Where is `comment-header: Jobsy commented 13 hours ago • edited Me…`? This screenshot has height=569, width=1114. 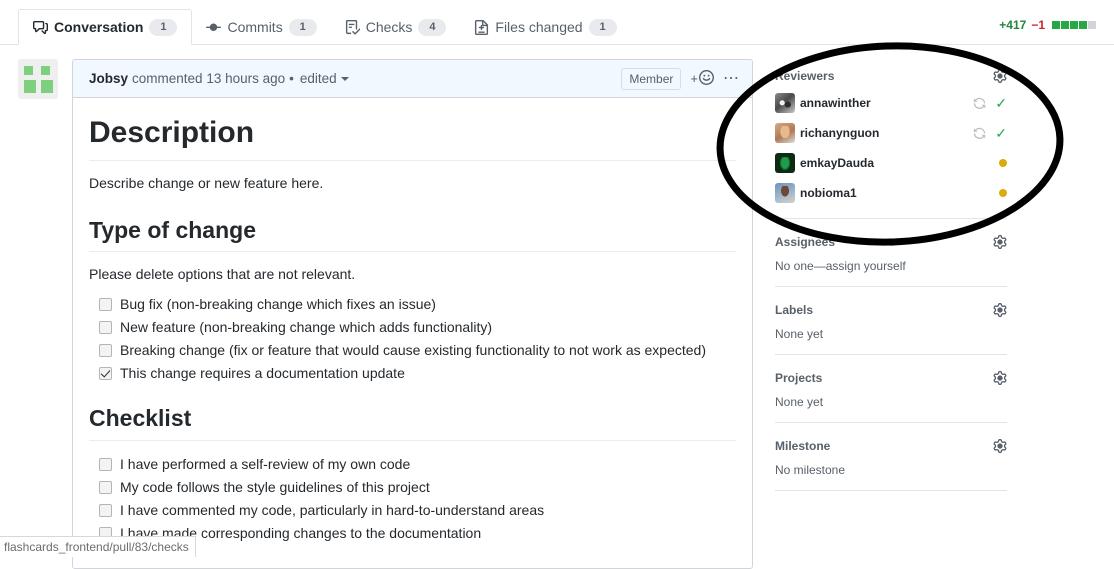
comment-header: Jobsy commented 13 hours ago • edited Me… is located at coordinates (412, 79).